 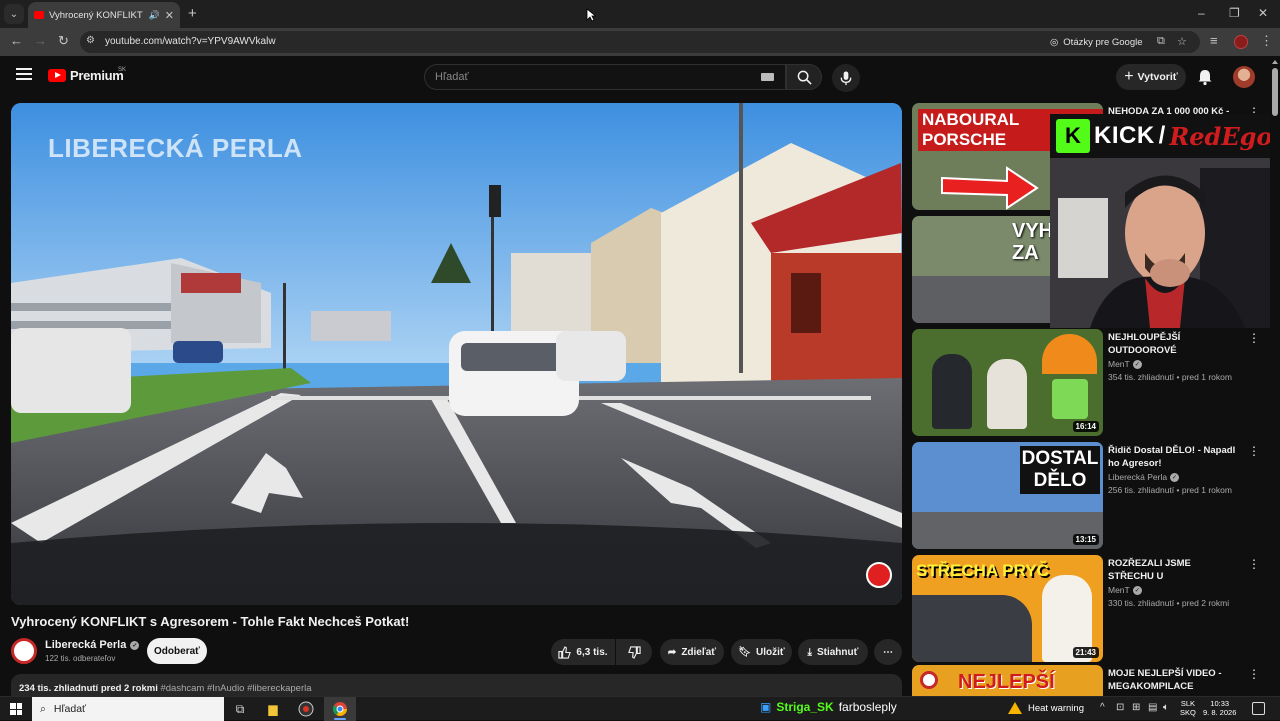 I want to click on channel-logo-watermark, so click(x=879, y=575).